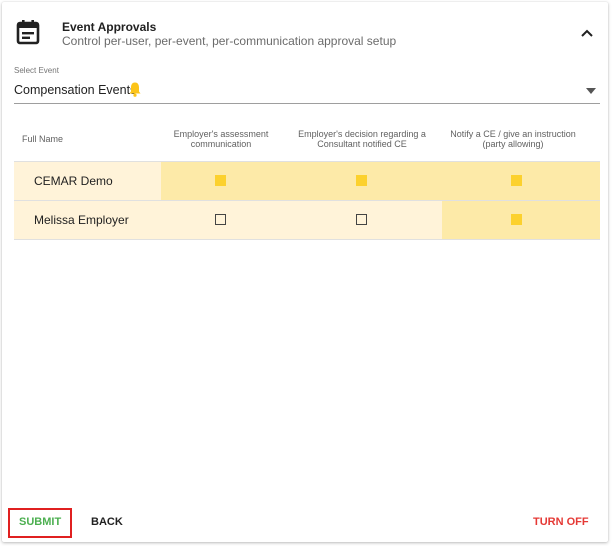  I want to click on turn-off-button: TURN OFF, so click(561, 522).